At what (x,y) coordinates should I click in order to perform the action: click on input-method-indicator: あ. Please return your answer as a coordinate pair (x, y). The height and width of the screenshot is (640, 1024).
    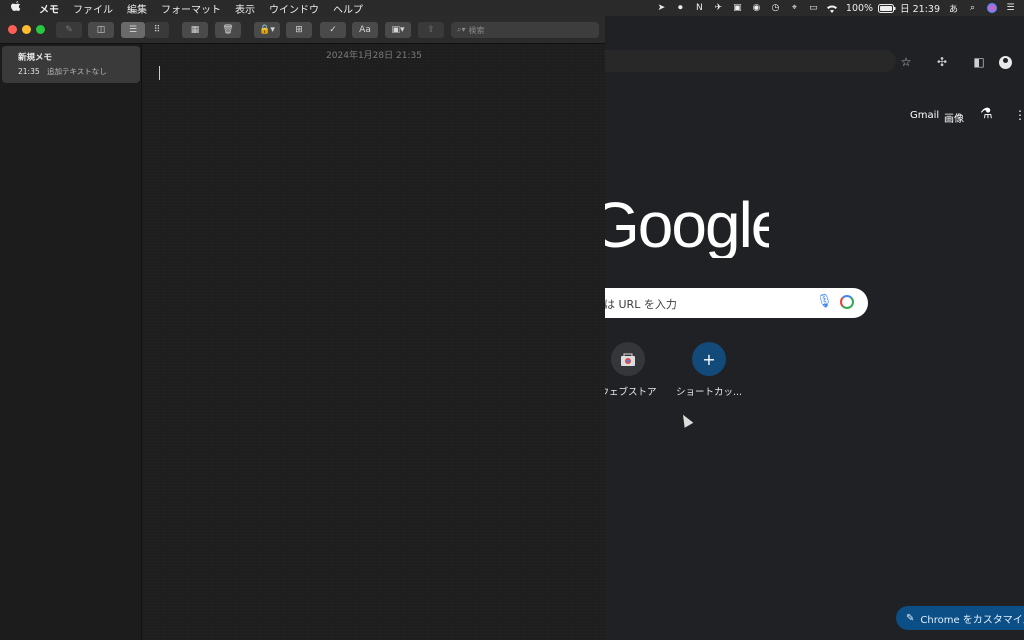
    Looking at the image, I should click on (953, 8).